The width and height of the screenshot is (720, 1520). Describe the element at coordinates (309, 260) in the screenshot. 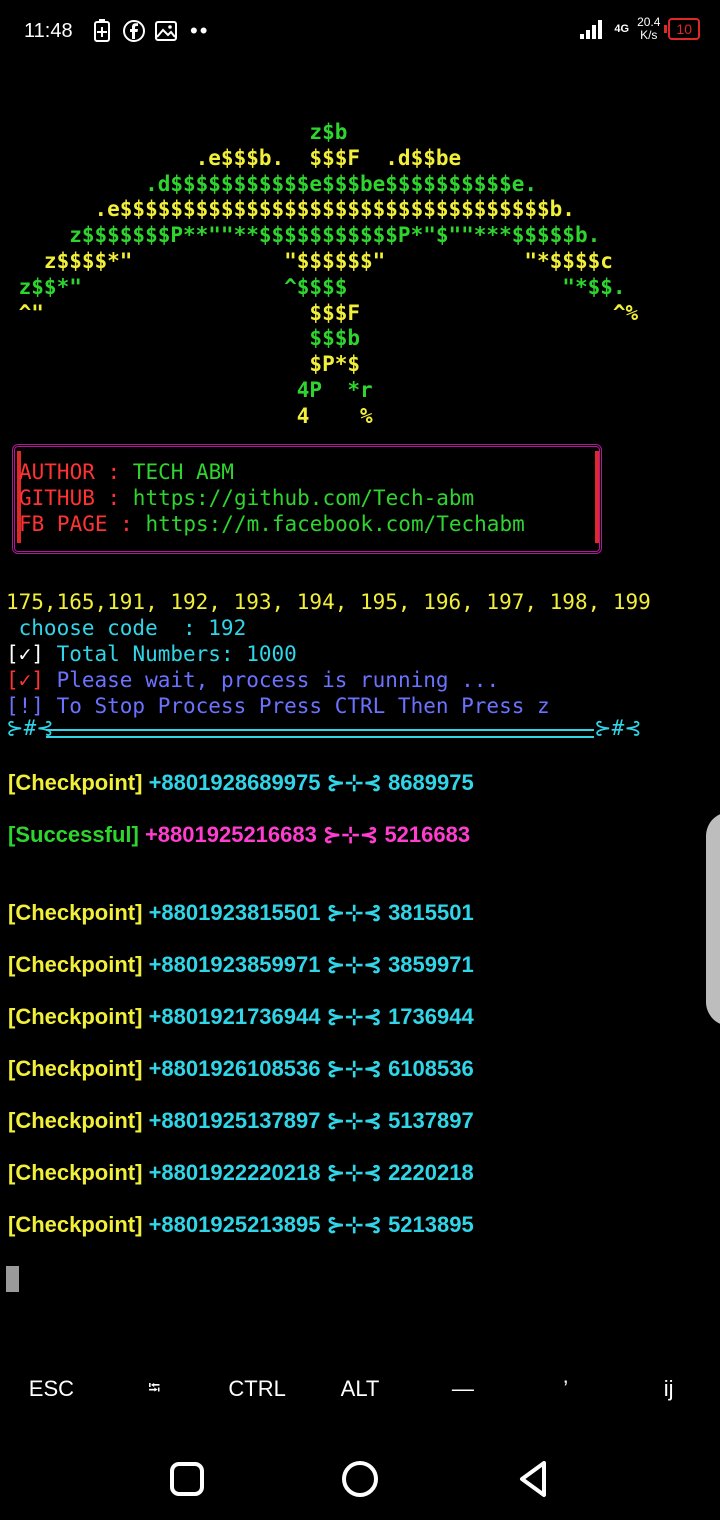

I see `ascii-line: z$$$$*" "$$$$$$" "*$$$$c` at that location.